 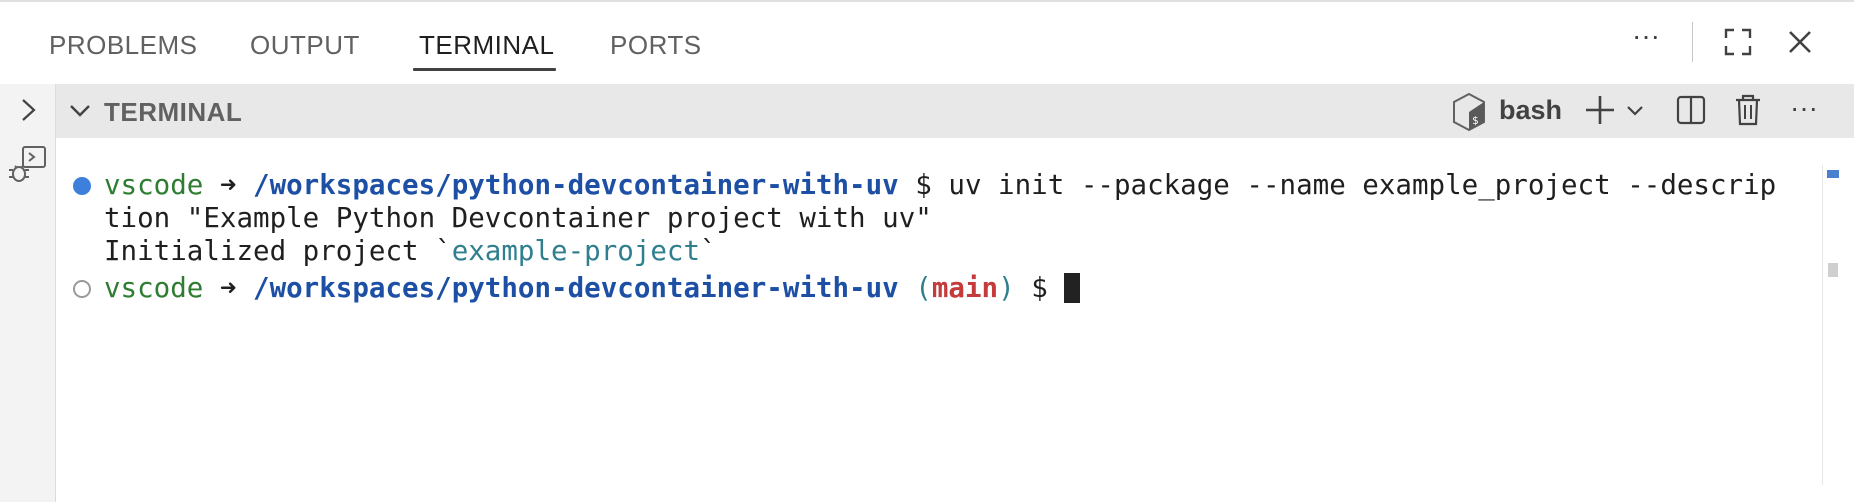 I want to click on chevron-right-icon, so click(x=28, y=110).